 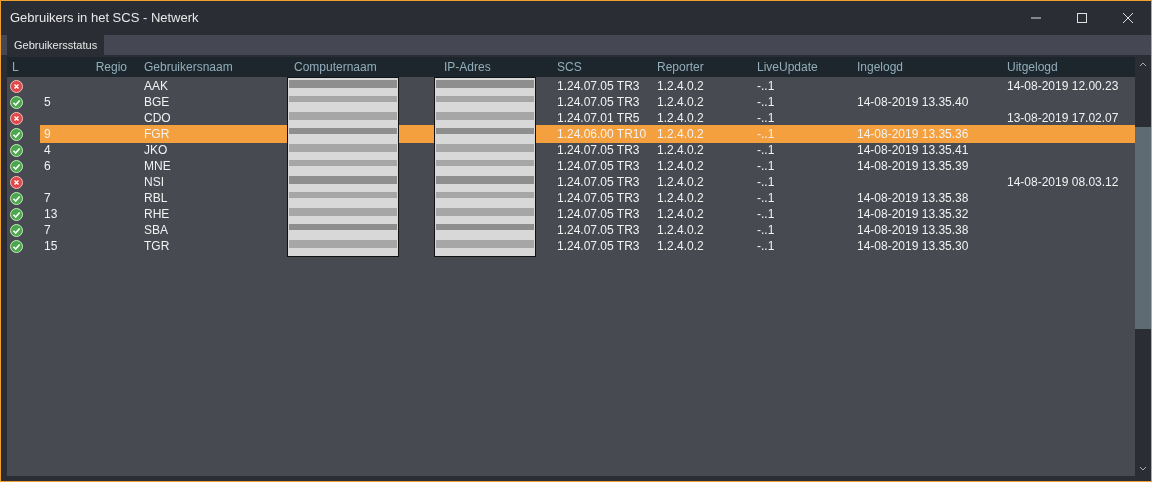 I want to click on table-cell: TGR, so click(x=157, y=246).